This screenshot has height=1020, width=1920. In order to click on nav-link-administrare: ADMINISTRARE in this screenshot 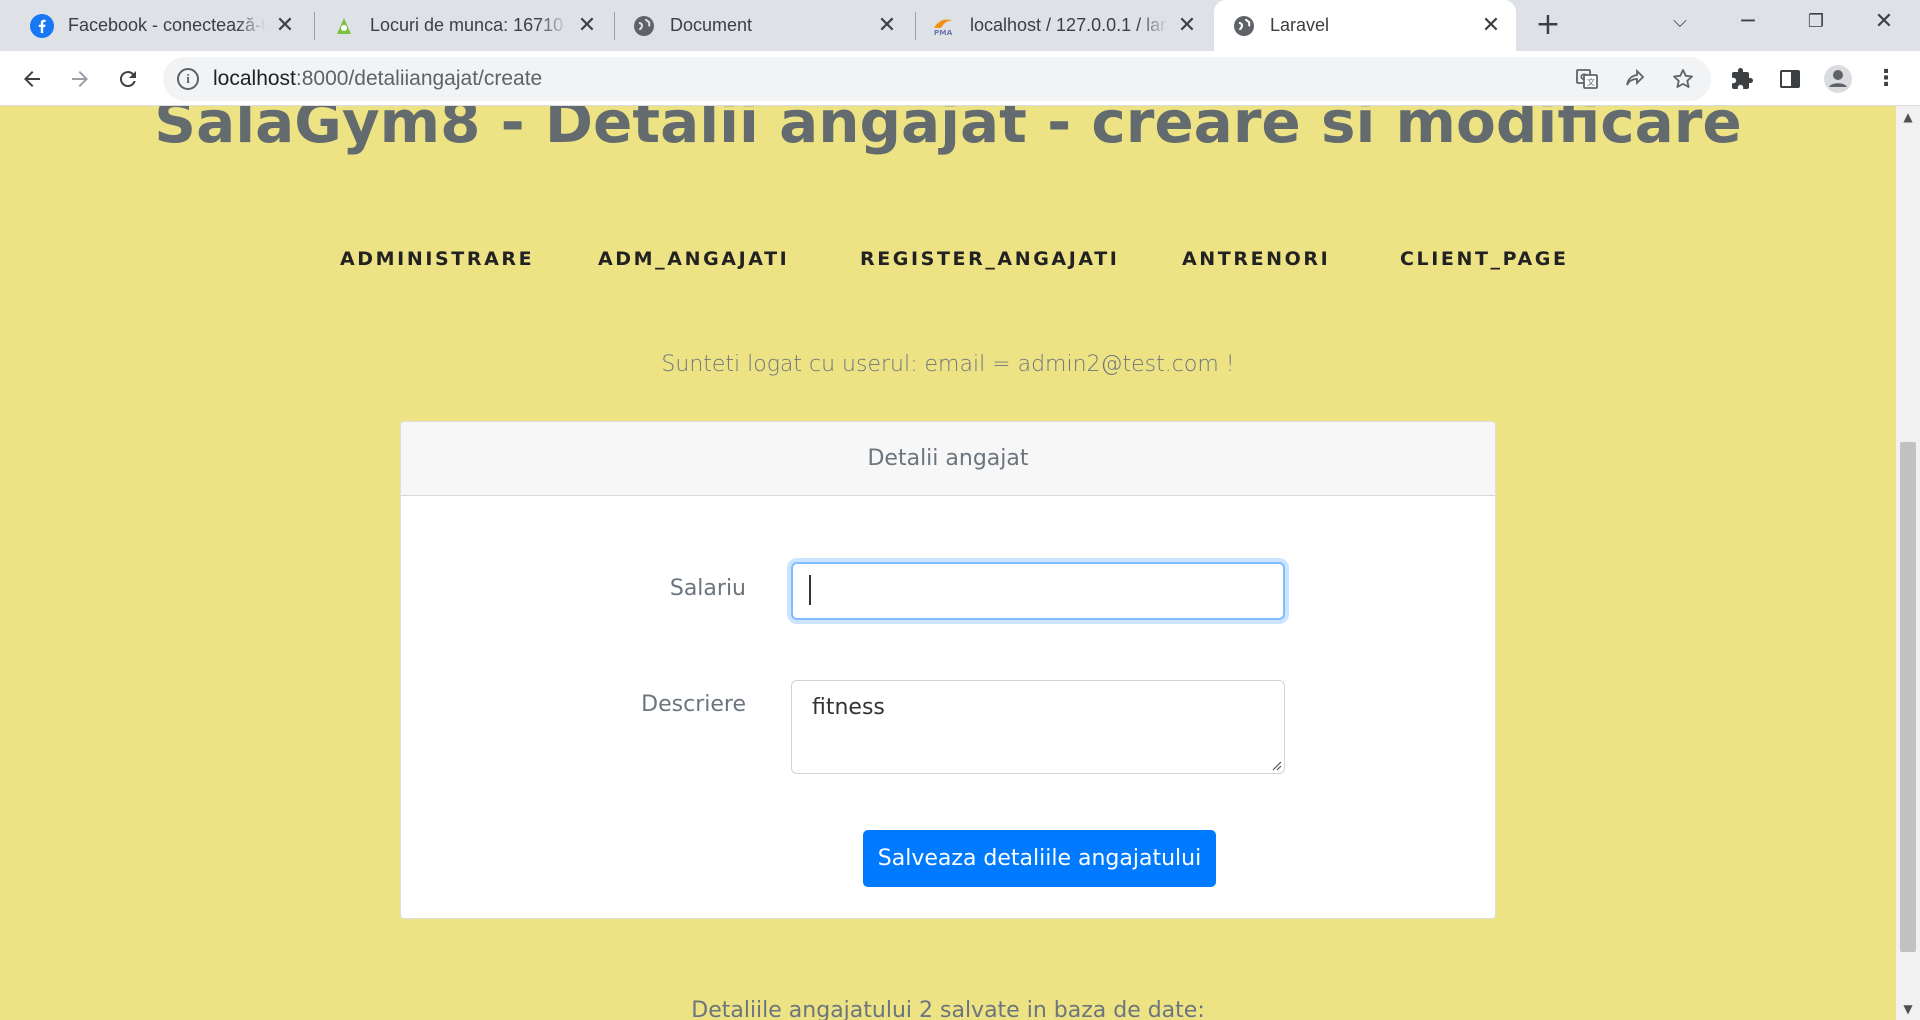, I will do `click(437, 259)`.